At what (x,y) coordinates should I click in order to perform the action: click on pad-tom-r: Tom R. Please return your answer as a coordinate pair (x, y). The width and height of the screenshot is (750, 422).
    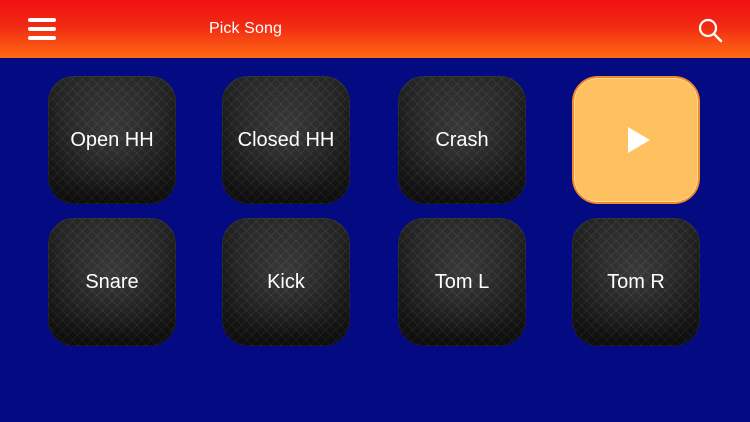
    Looking at the image, I should click on (636, 282).